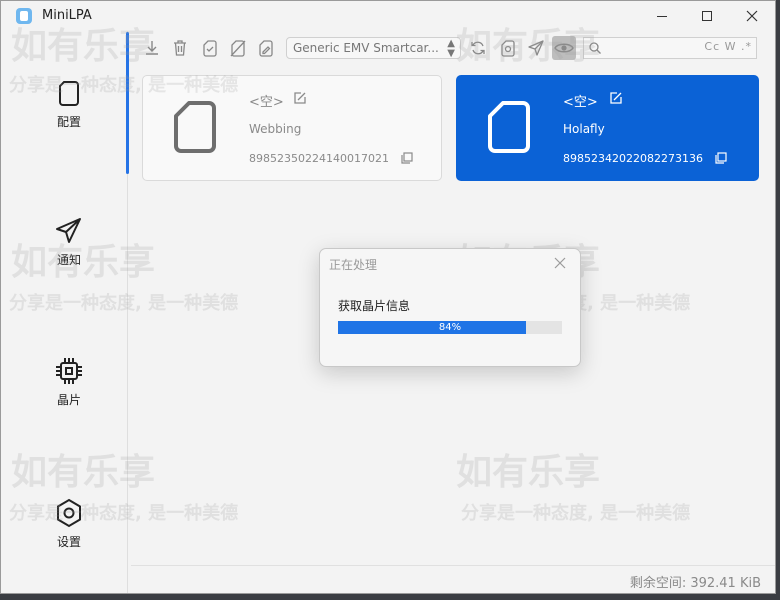 The width and height of the screenshot is (780, 600). I want to click on profile-iccid: 89852342022082273136, so click(633, 158).